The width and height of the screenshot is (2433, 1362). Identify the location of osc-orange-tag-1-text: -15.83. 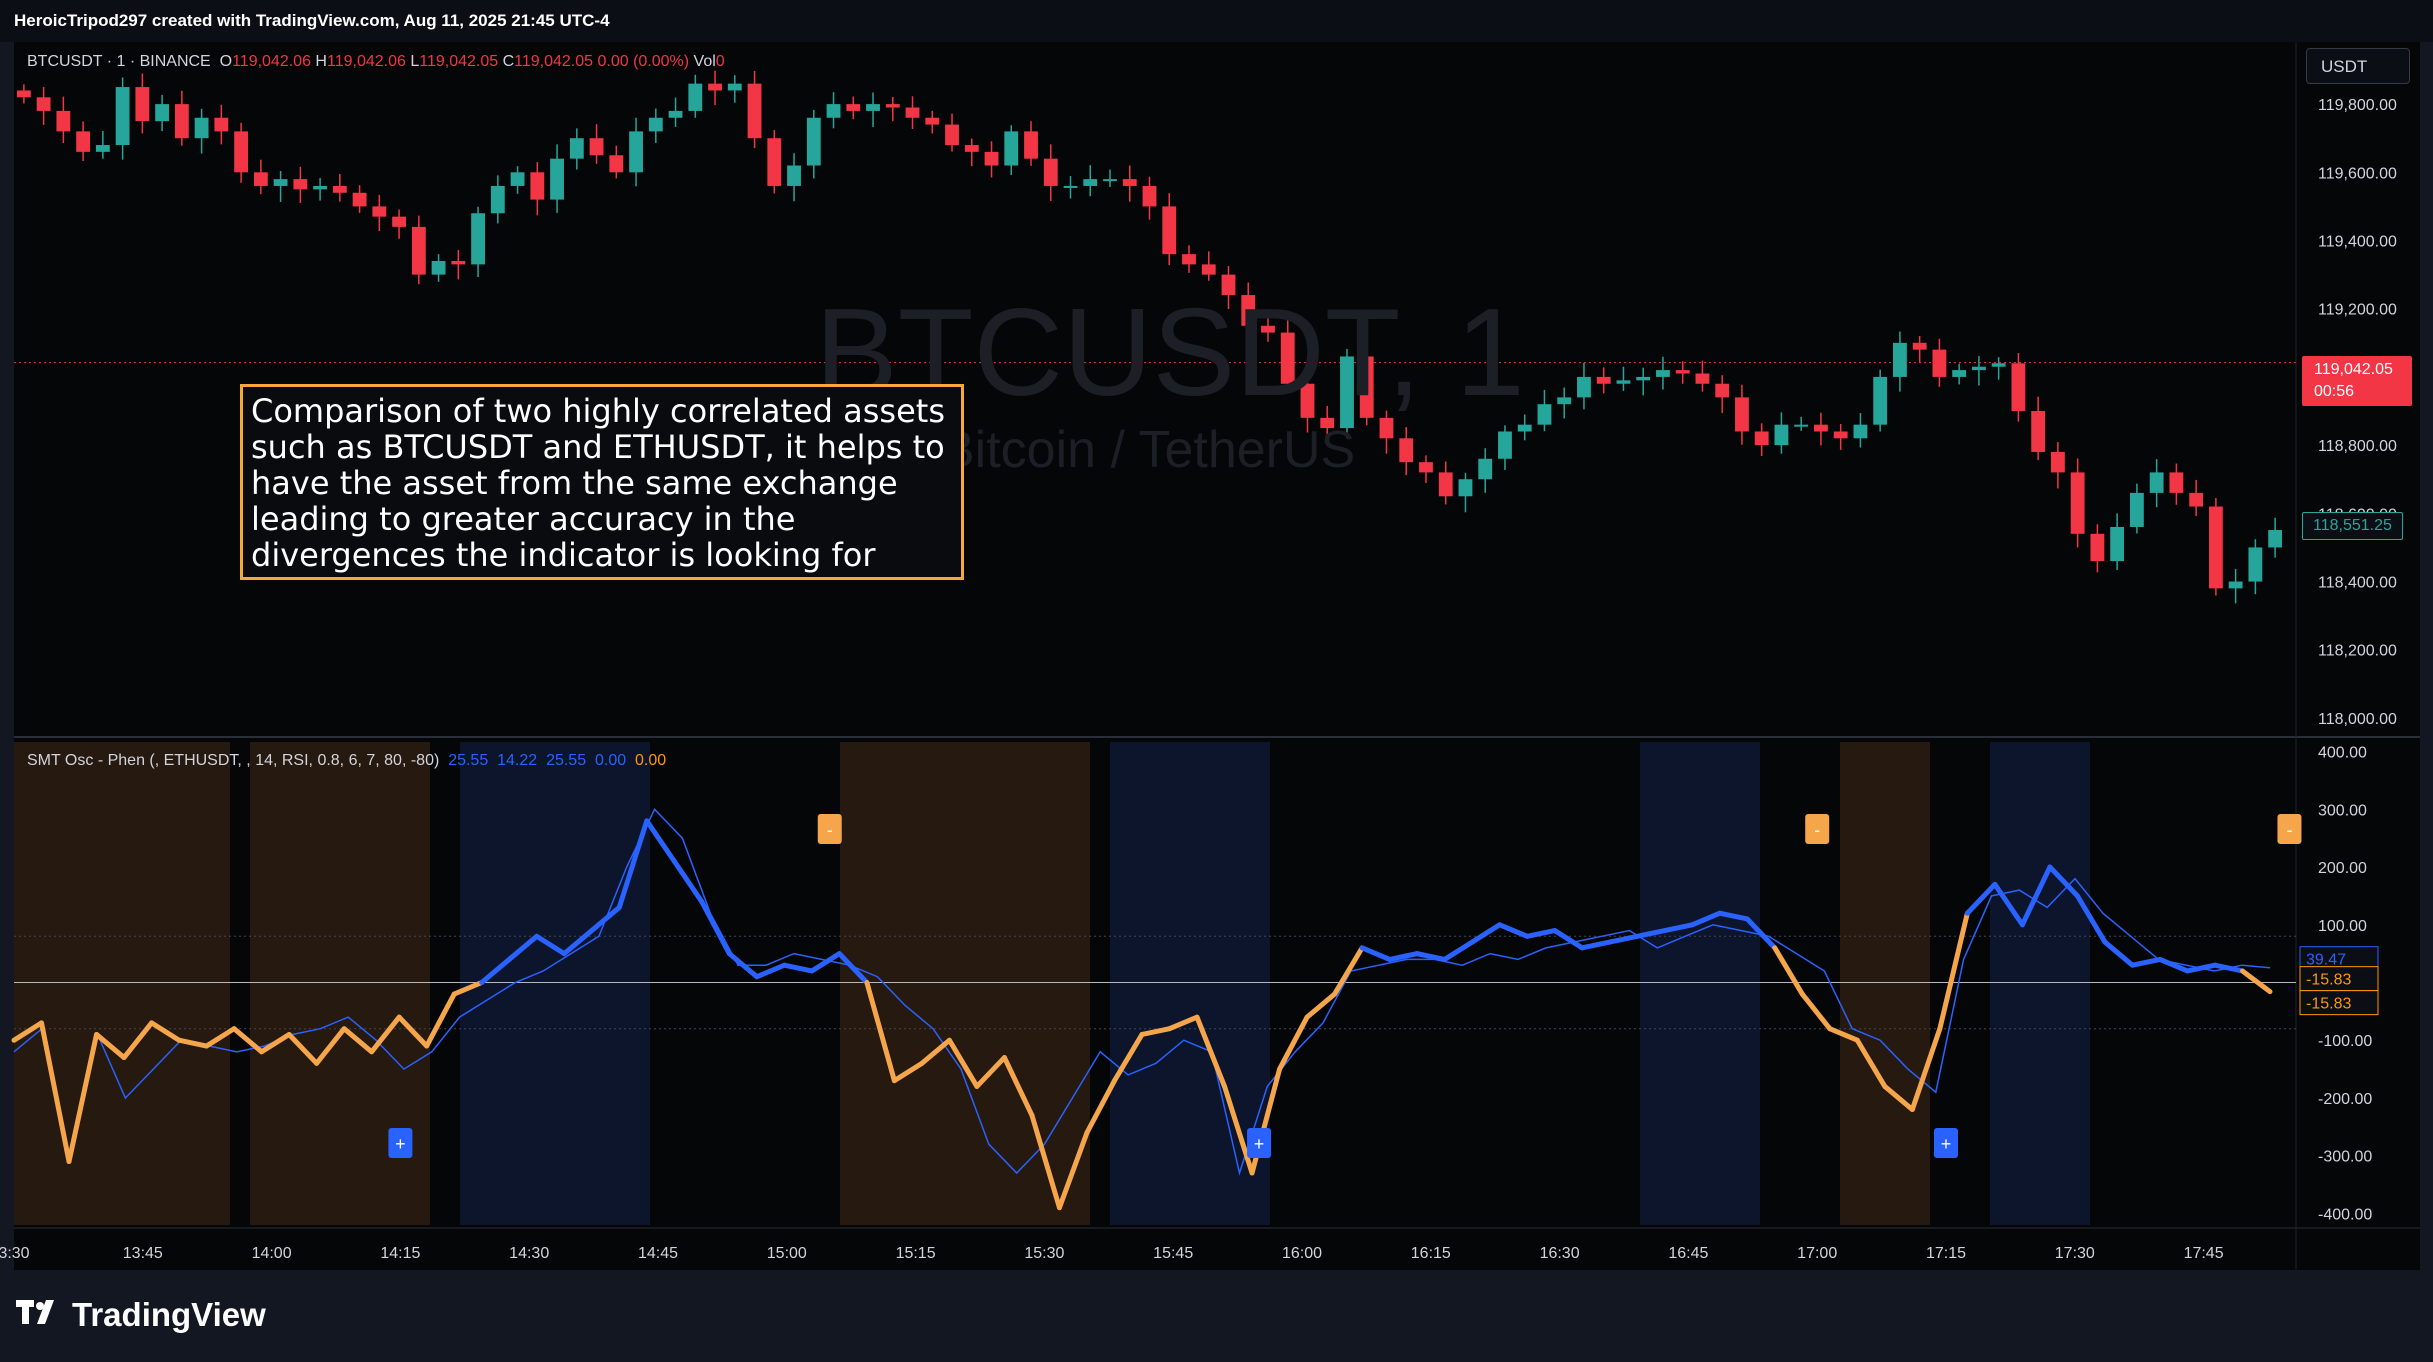
(2328, 980).